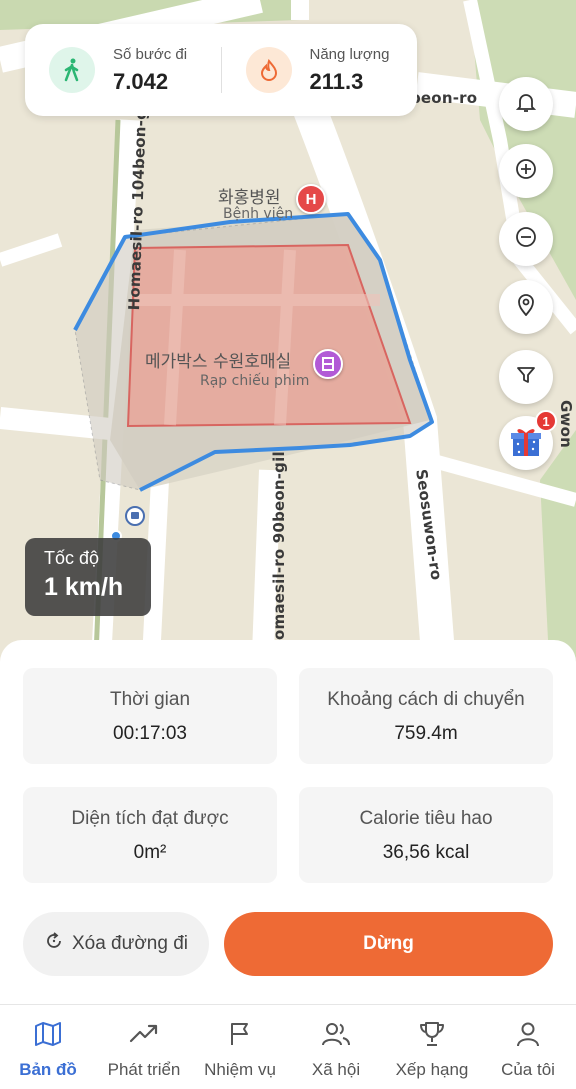 Image resolution: width=576 pixels, height=1089 pixels. What do you see at coordinates (336, 1069) in the screenshot?
I see `nav-label-social: Xã hội` at bounding box center [336, 1069].